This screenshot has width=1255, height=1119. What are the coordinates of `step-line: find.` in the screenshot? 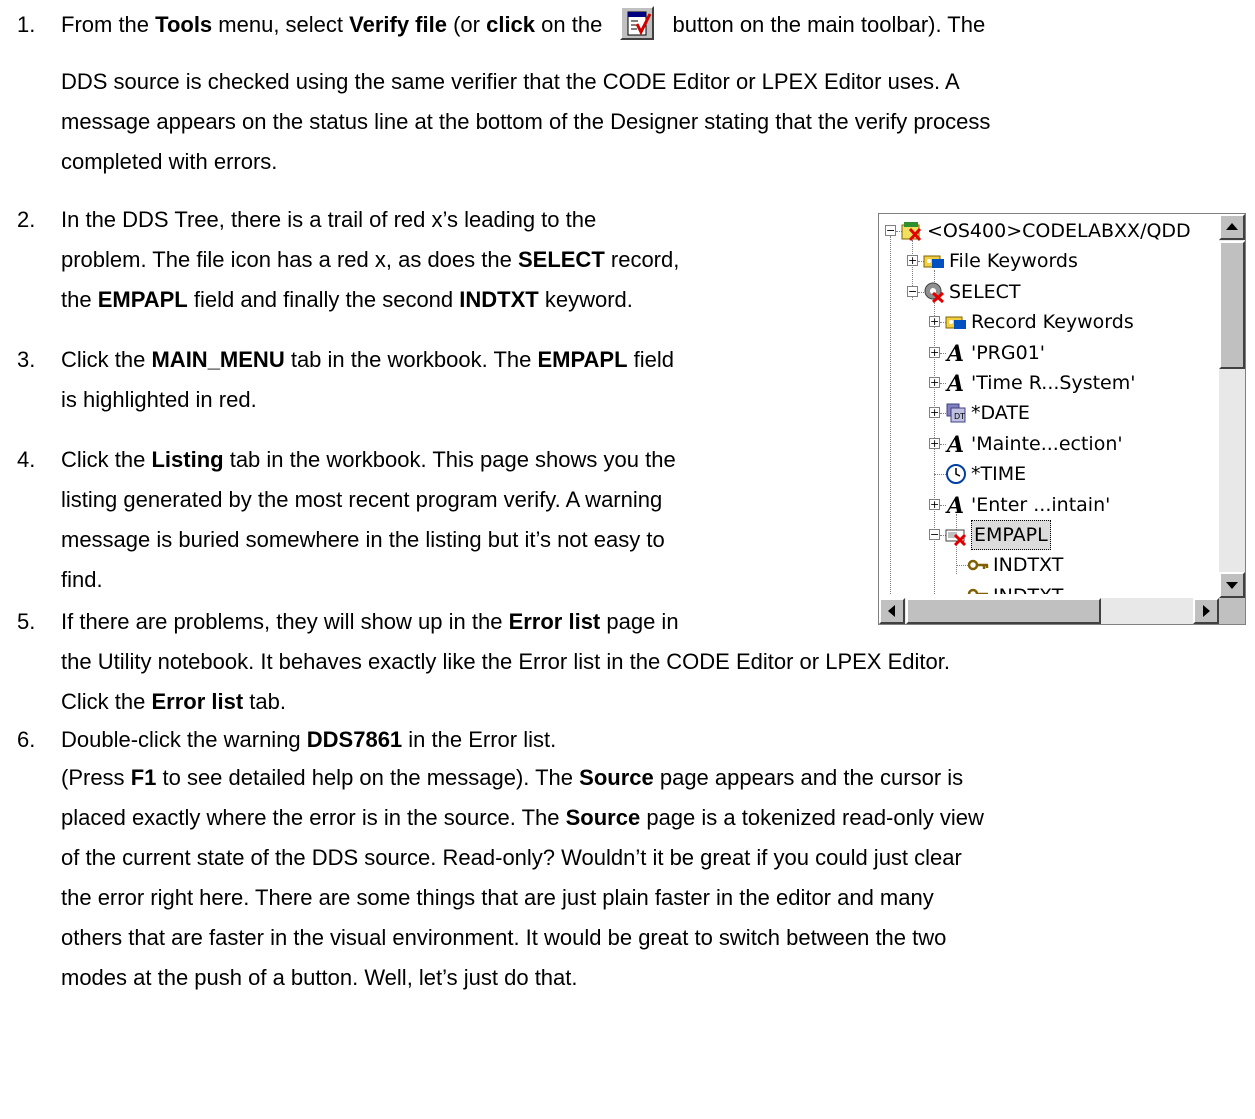 It's located at (82, 580).